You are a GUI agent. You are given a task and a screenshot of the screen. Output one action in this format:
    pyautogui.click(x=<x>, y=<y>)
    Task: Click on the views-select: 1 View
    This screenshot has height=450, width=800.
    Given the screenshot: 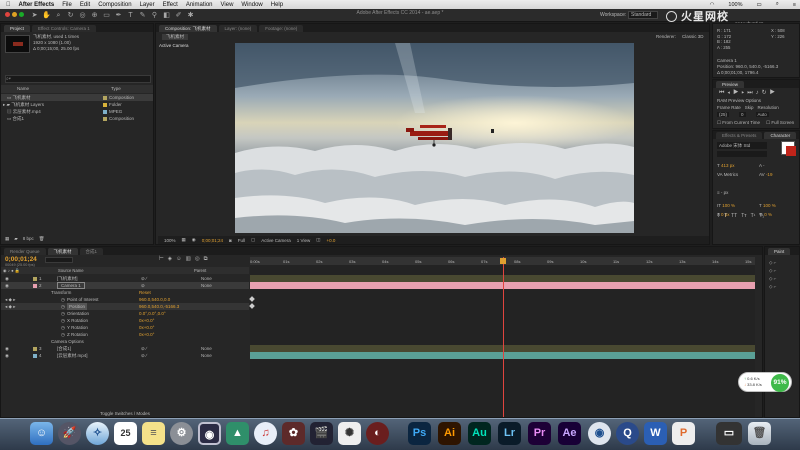 What is the action you would take?
    pyautogui.click(x=303, y=240)
    